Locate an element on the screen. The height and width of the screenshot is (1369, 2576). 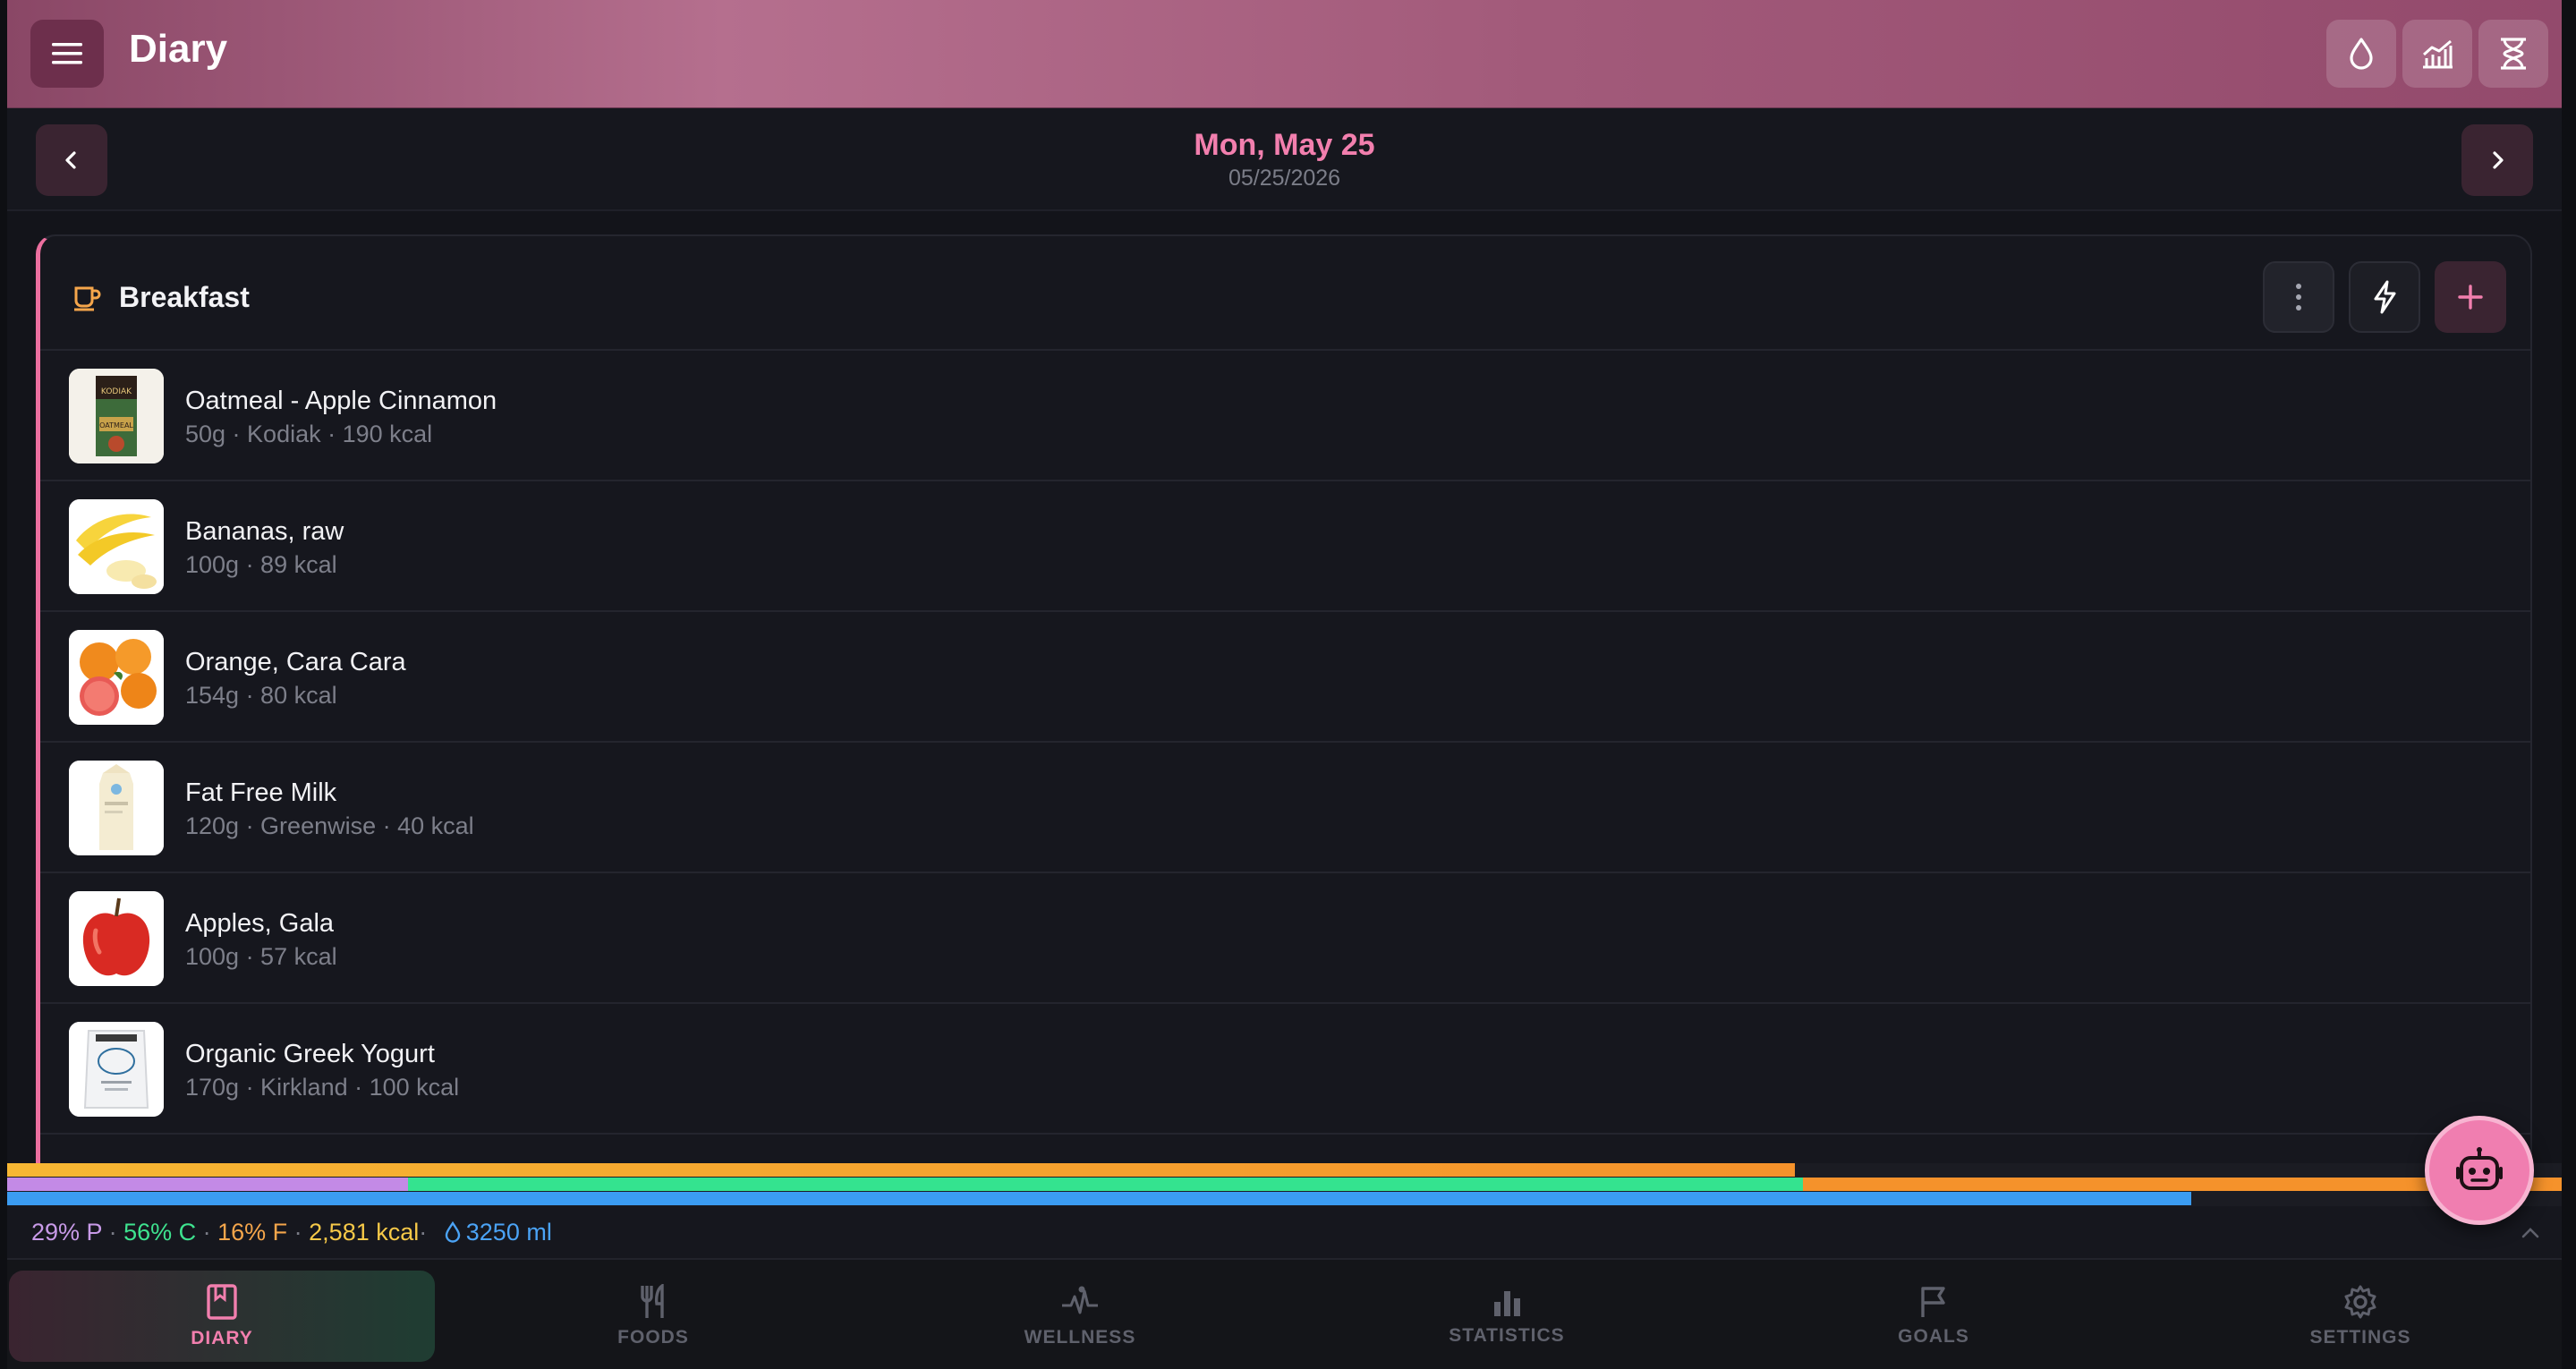
current-date: Mon, May 25 is located at coordinates (1284, 145).